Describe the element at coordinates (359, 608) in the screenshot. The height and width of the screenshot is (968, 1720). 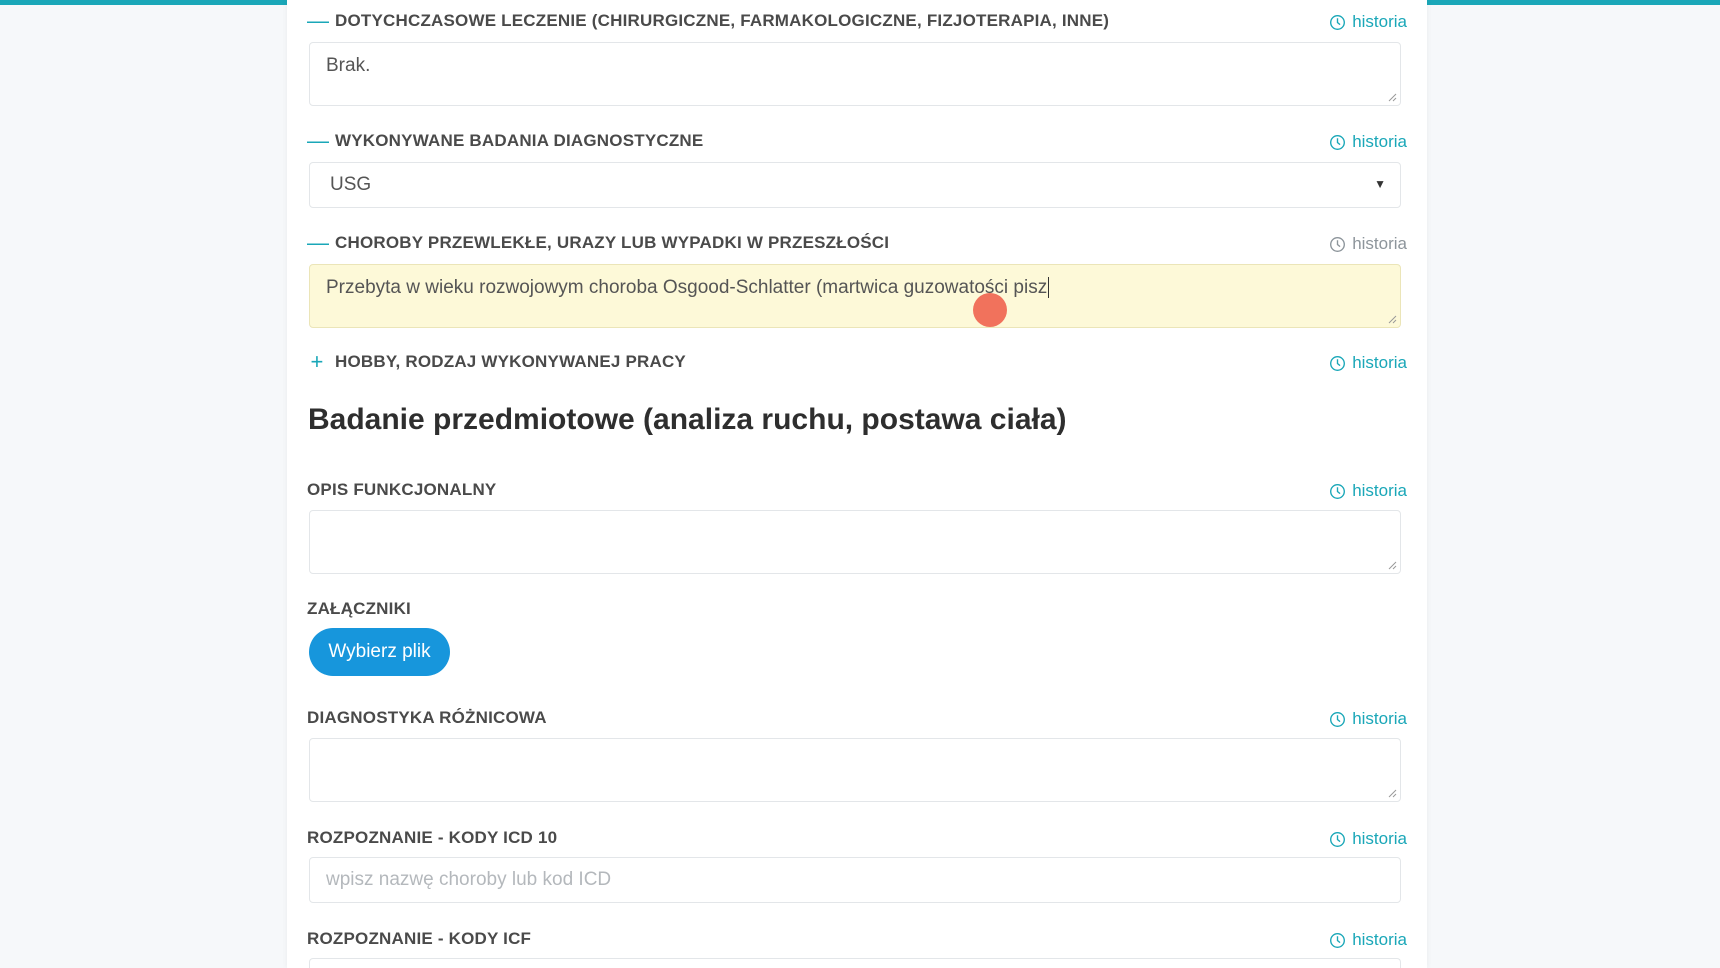
I see `attachments-label: ZAŁĄCZNIKI` at that location.